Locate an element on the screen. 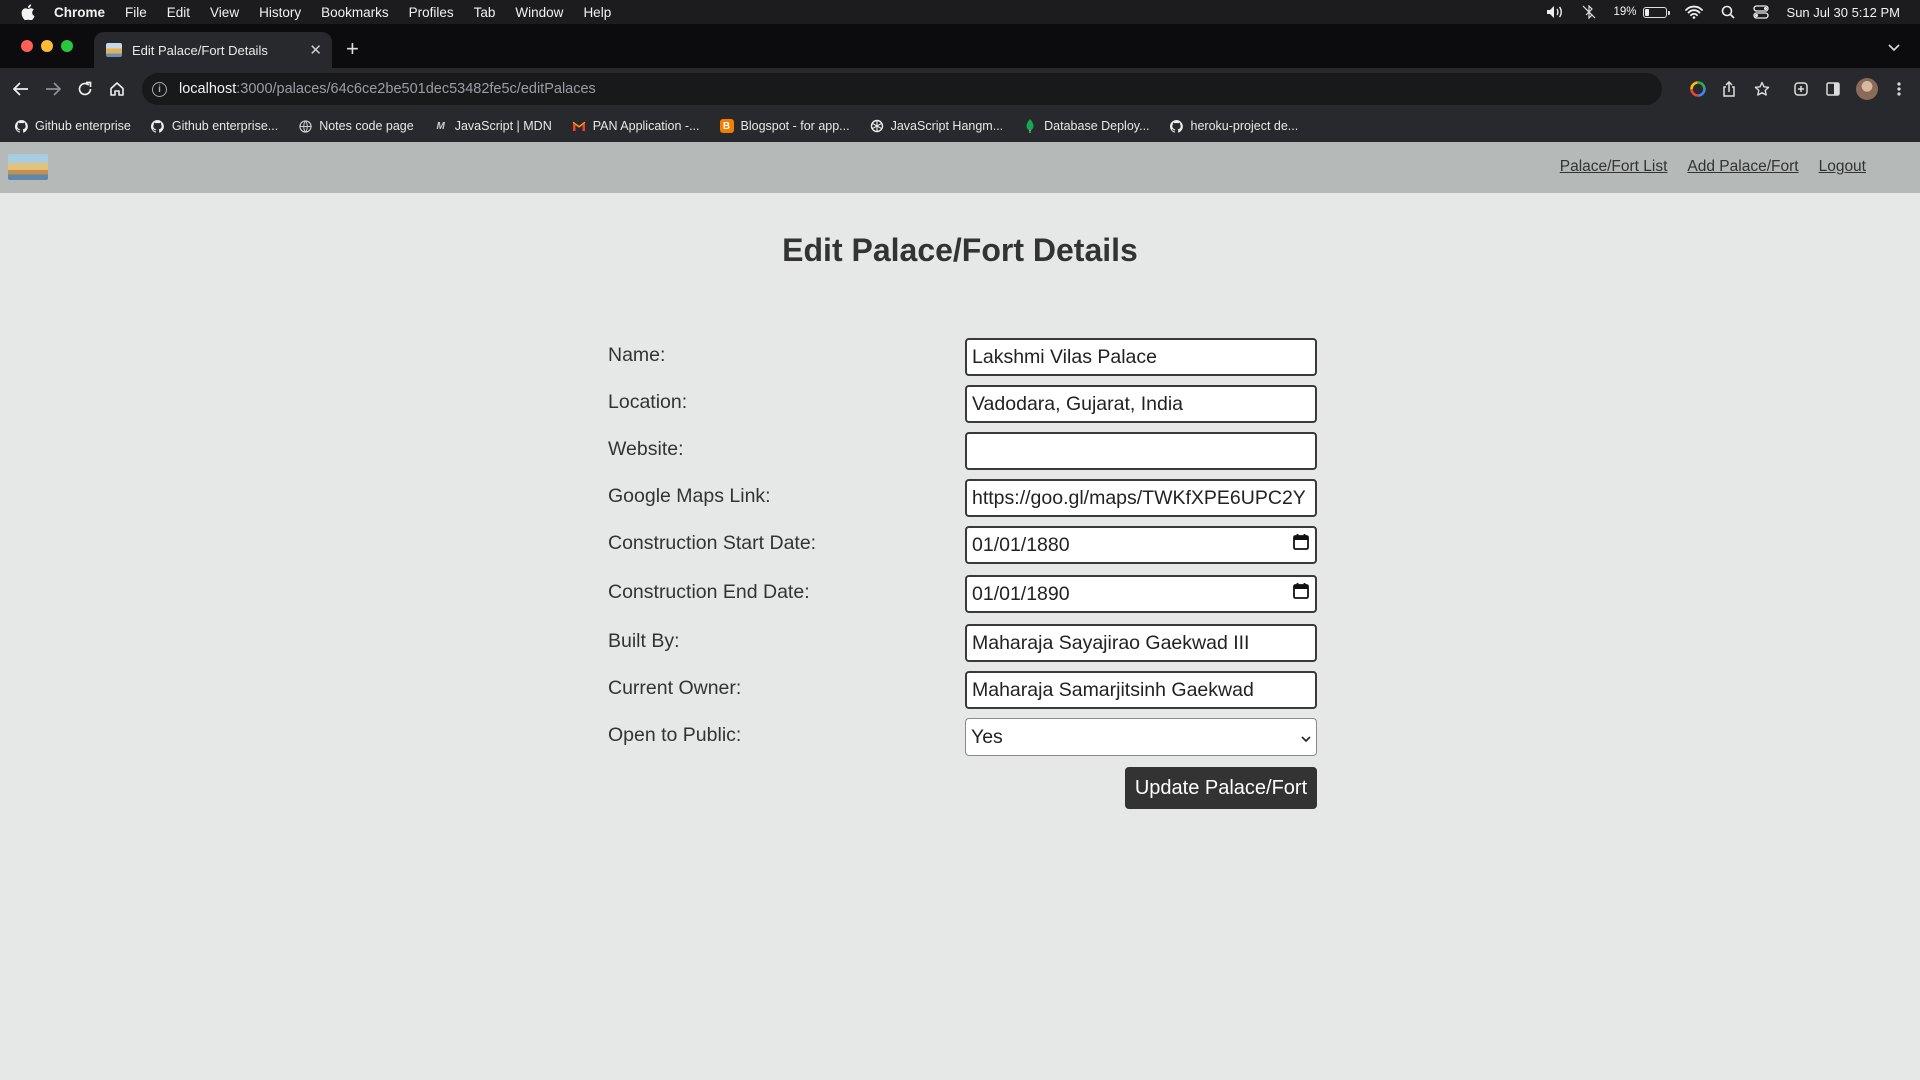 Image resolution: width=1920 pixels, height=1080 pixels. battery-status: 19% is located at coordinates (1641, 12).